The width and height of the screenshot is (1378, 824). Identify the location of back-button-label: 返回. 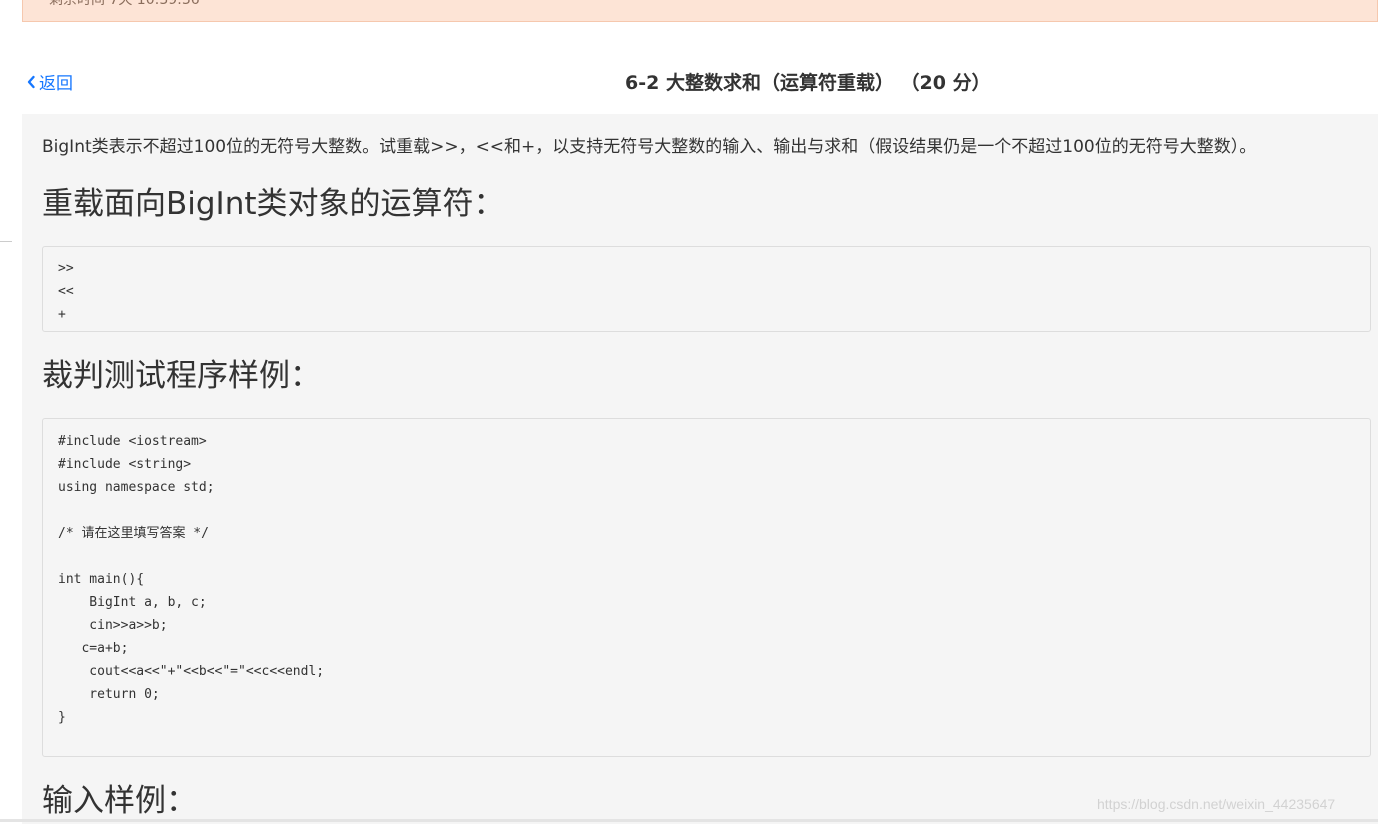
(56, 84).